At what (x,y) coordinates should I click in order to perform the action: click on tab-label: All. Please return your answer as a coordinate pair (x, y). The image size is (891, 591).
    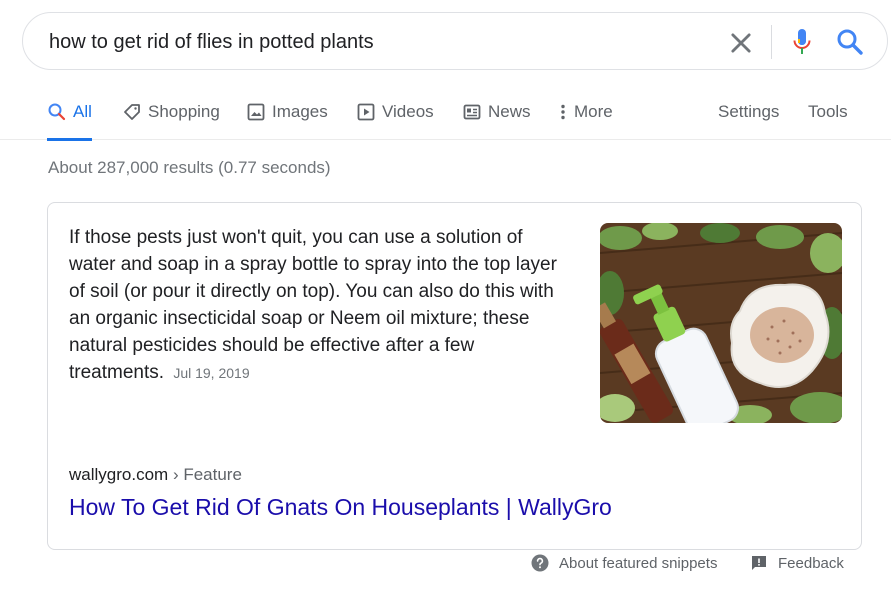
    Looking at the image, I should click on (82, 111).